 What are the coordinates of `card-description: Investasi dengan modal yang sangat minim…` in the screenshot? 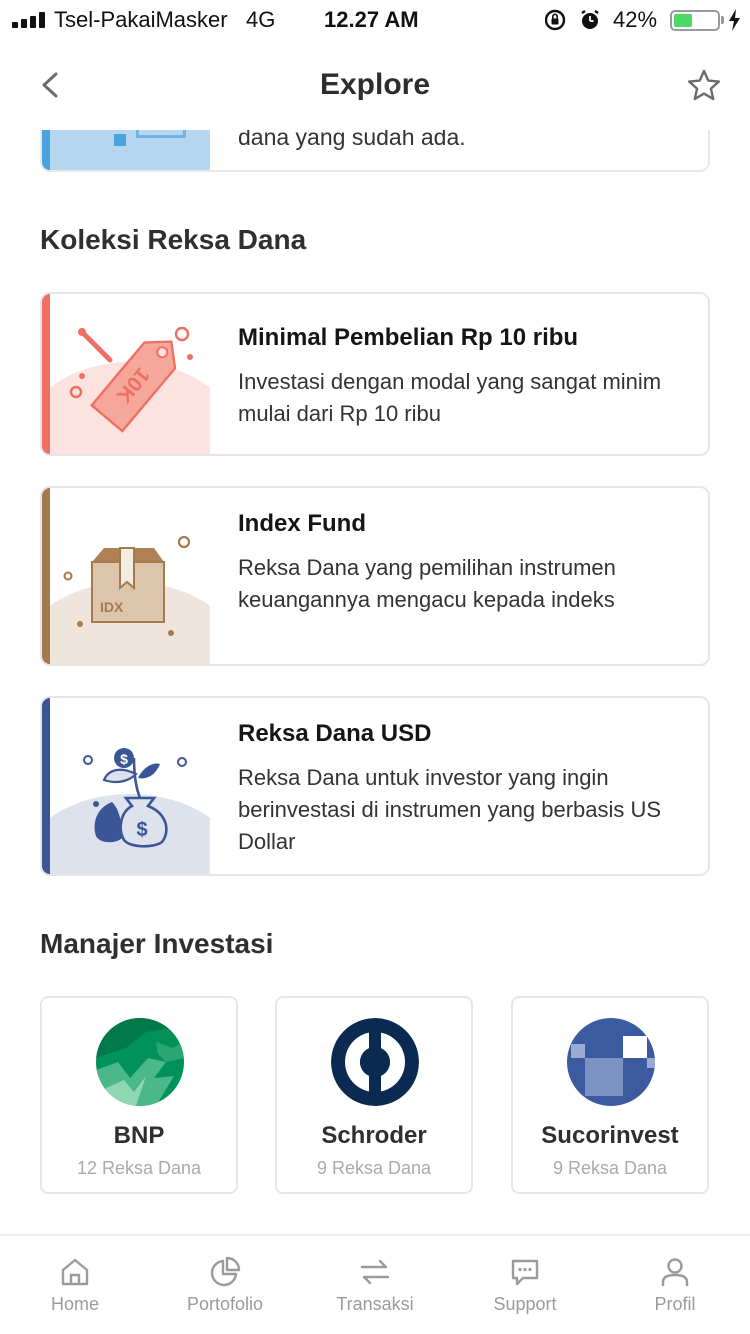 It's located at (450, 397).